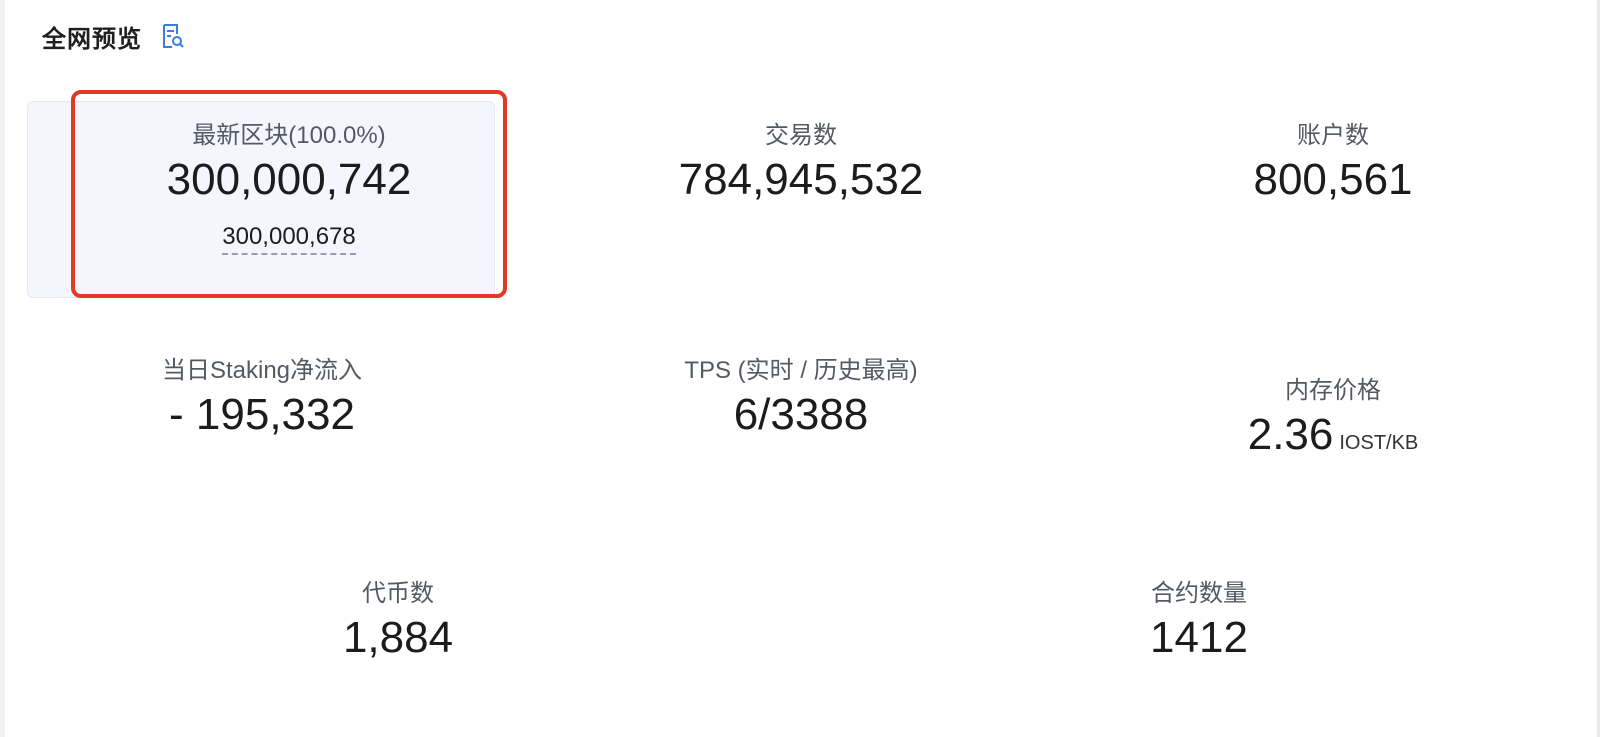  I want to click on latest-block-label: 最新区块(100.0%), so click(289, 135).